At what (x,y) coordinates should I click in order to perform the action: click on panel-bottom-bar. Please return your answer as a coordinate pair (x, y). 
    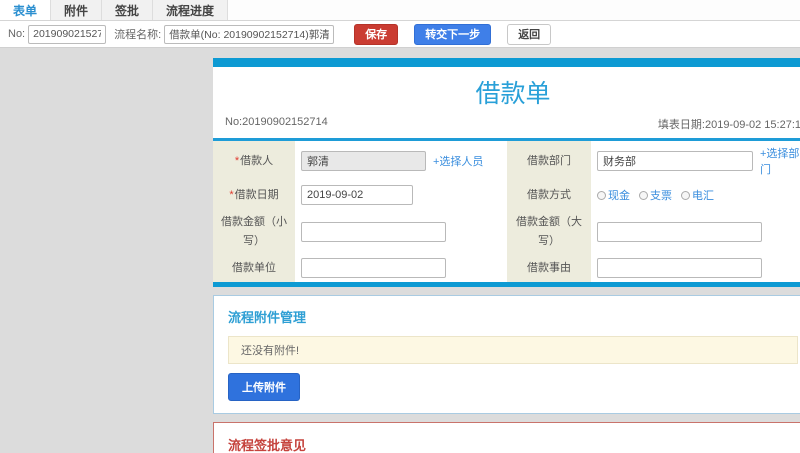
    Looking at the image, I should click on (506, 285).